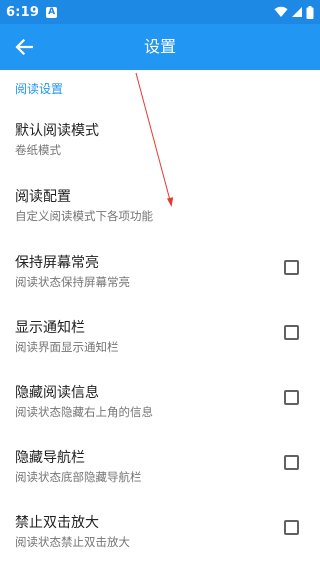 The width and height of the screenshot is (320, 574). What do you see at coordinates (57, 523) in the screenshot?
I see `pref-title: 禁止双击放大` at bounding box center [57, 523].